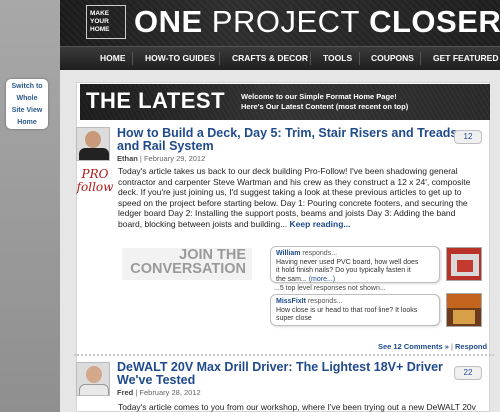 The width and height of the screenshot is (500, 412). What do you see at coordinates (113, 58) in the screenshot?
I see `nav-home: HOME` at bounding box center [113, 58].